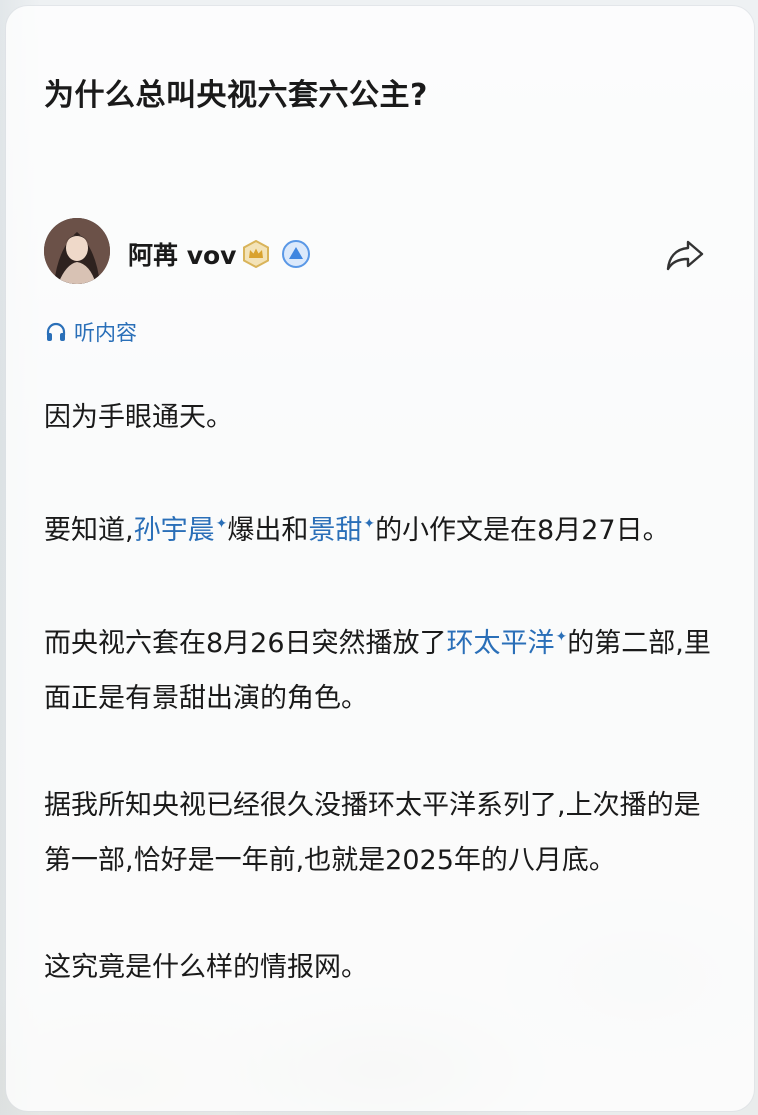 Image resolution: width=758 pixels, height=1115 pixels. What do you see at coordinates (105, 333) in the screenshot?
I see `listen-content-label: 听内容` at bounding box center [105, 333].